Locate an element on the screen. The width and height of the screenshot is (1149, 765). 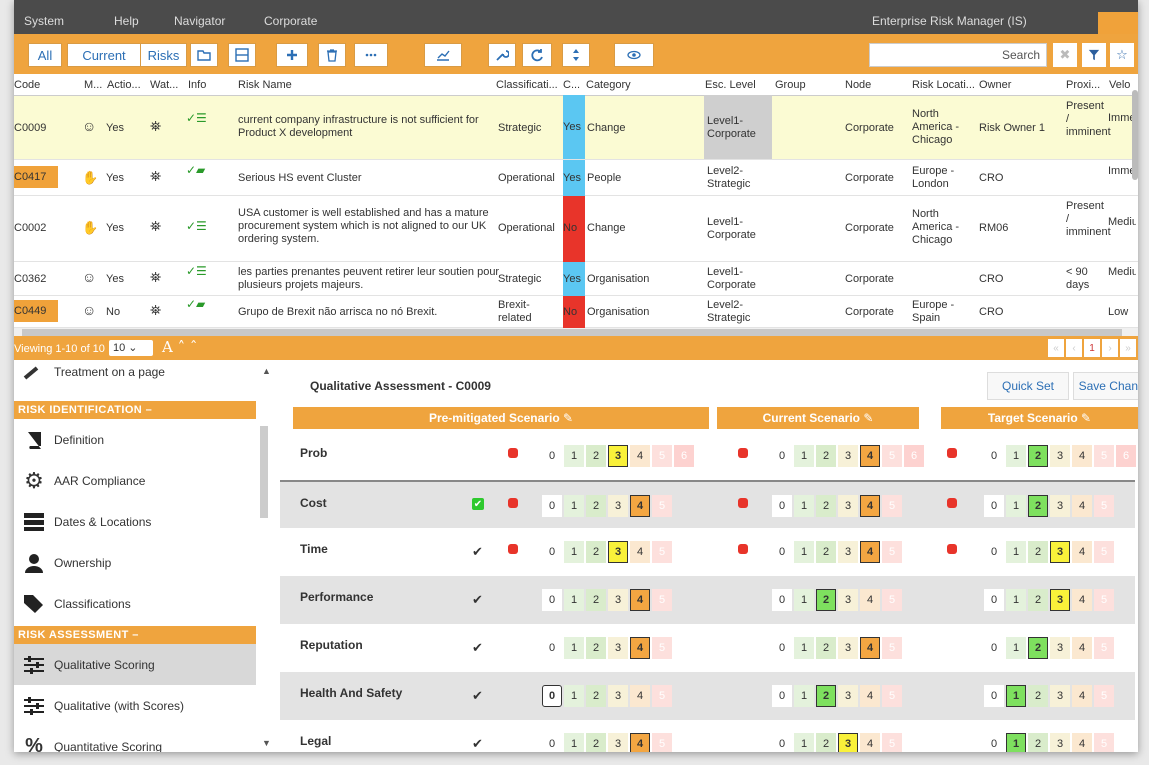
pre-mitigated-header: Pre-mitigated Scenario ✎ is located at coordinates (501, 418).